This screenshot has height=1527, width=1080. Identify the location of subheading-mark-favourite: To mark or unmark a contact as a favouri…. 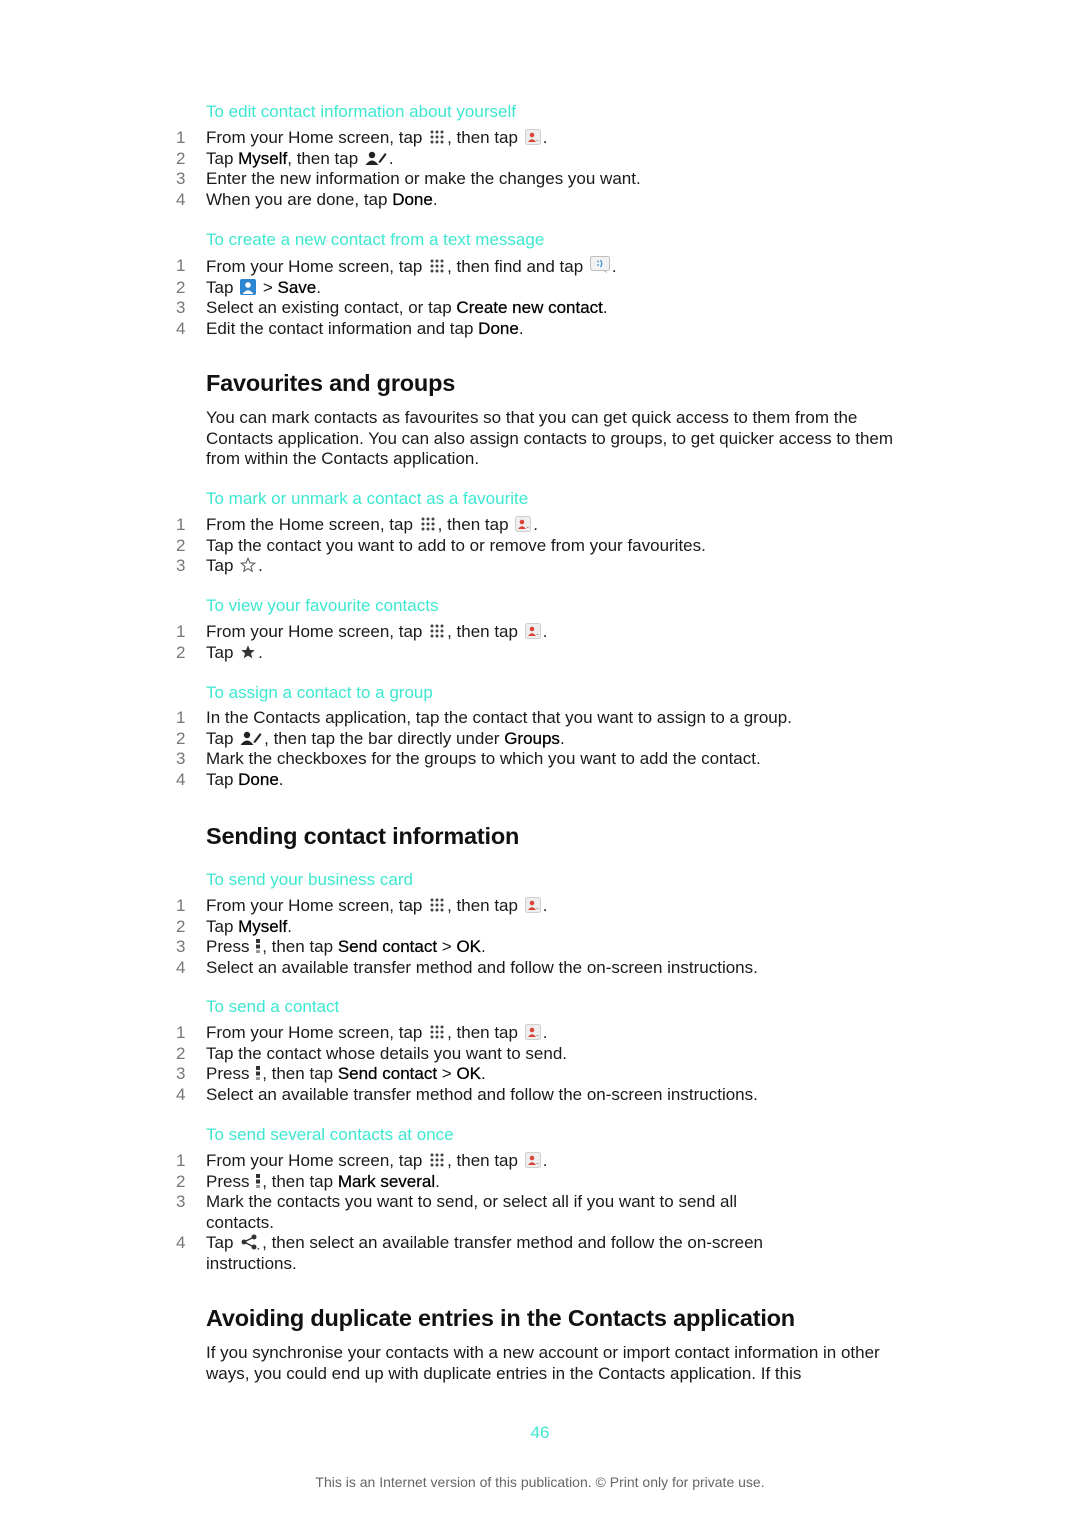
(367, 498).